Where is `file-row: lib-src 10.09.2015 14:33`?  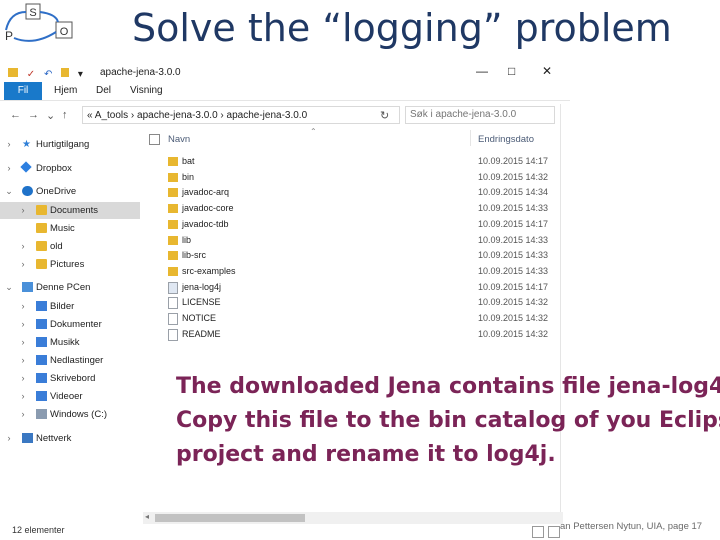
file-row: lib-src 10.09.2015 14:33 is located at coordinates (350, 256).